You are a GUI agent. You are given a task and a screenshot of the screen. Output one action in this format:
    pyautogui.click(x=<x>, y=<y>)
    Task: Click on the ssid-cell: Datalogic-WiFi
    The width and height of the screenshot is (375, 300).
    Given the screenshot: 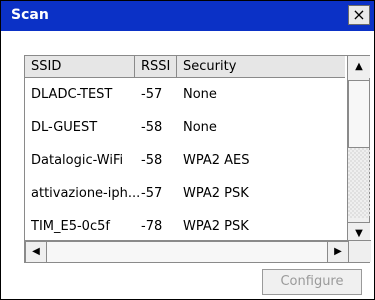 What is the action you would take?
    pyautogui.click(x=77, y=160)
    